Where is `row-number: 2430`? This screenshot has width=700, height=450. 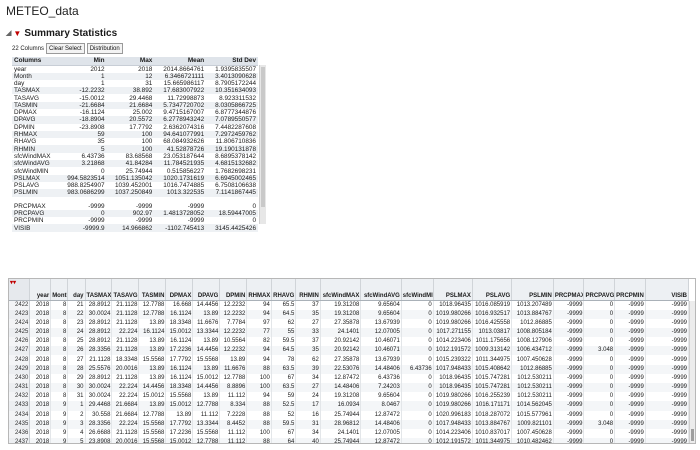
row-number: 2430 is located at coordinates (20, 378).